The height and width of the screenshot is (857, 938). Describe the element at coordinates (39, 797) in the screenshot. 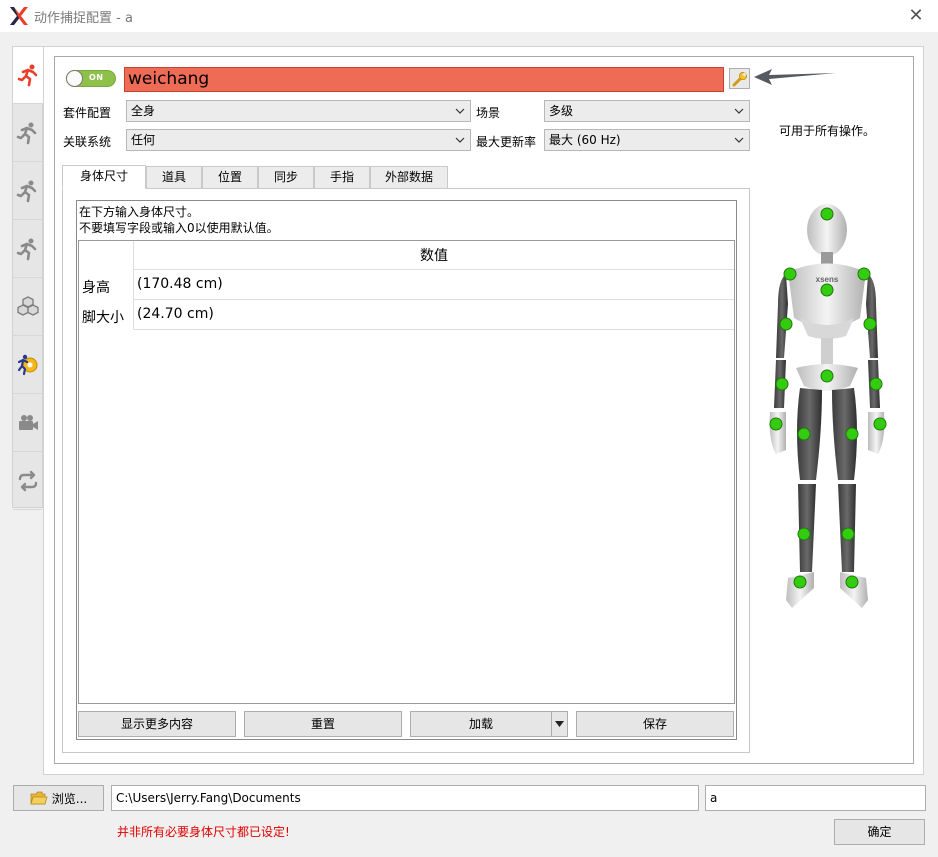

I see `folder-icon` at that location.